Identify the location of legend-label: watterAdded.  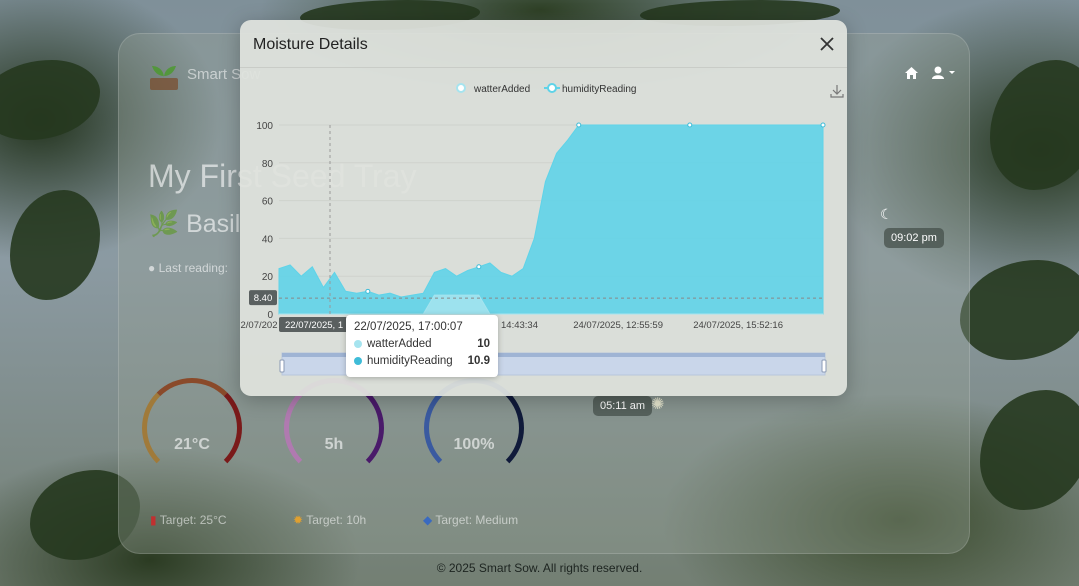
(501, 89).